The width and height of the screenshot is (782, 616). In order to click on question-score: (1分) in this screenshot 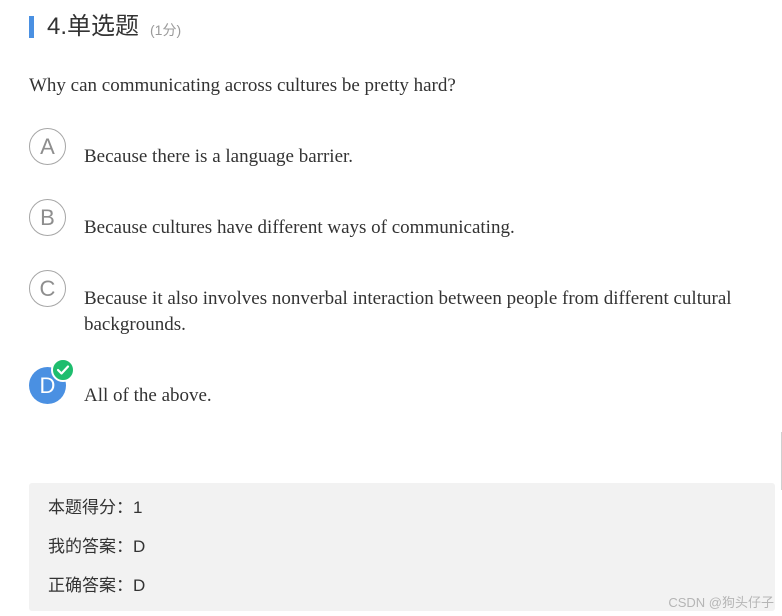, I will do `click(166, 30)`.